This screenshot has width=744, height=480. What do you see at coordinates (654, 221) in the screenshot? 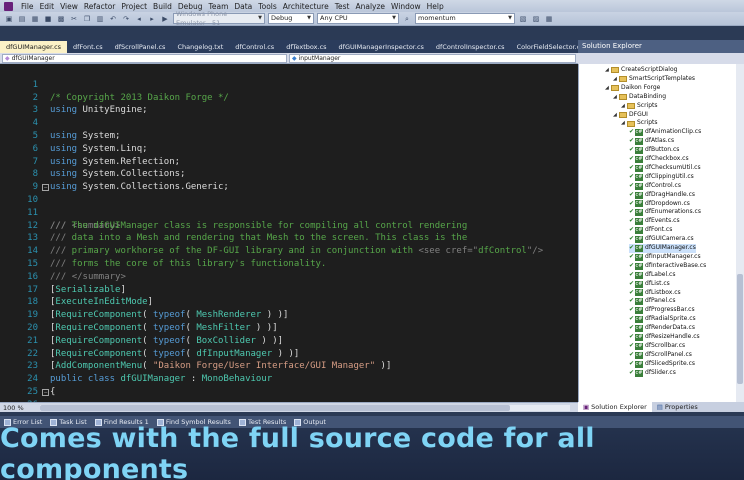
I see `tree-file: ✔ c# dfEvents.cs` at bounding box center [654, 221].